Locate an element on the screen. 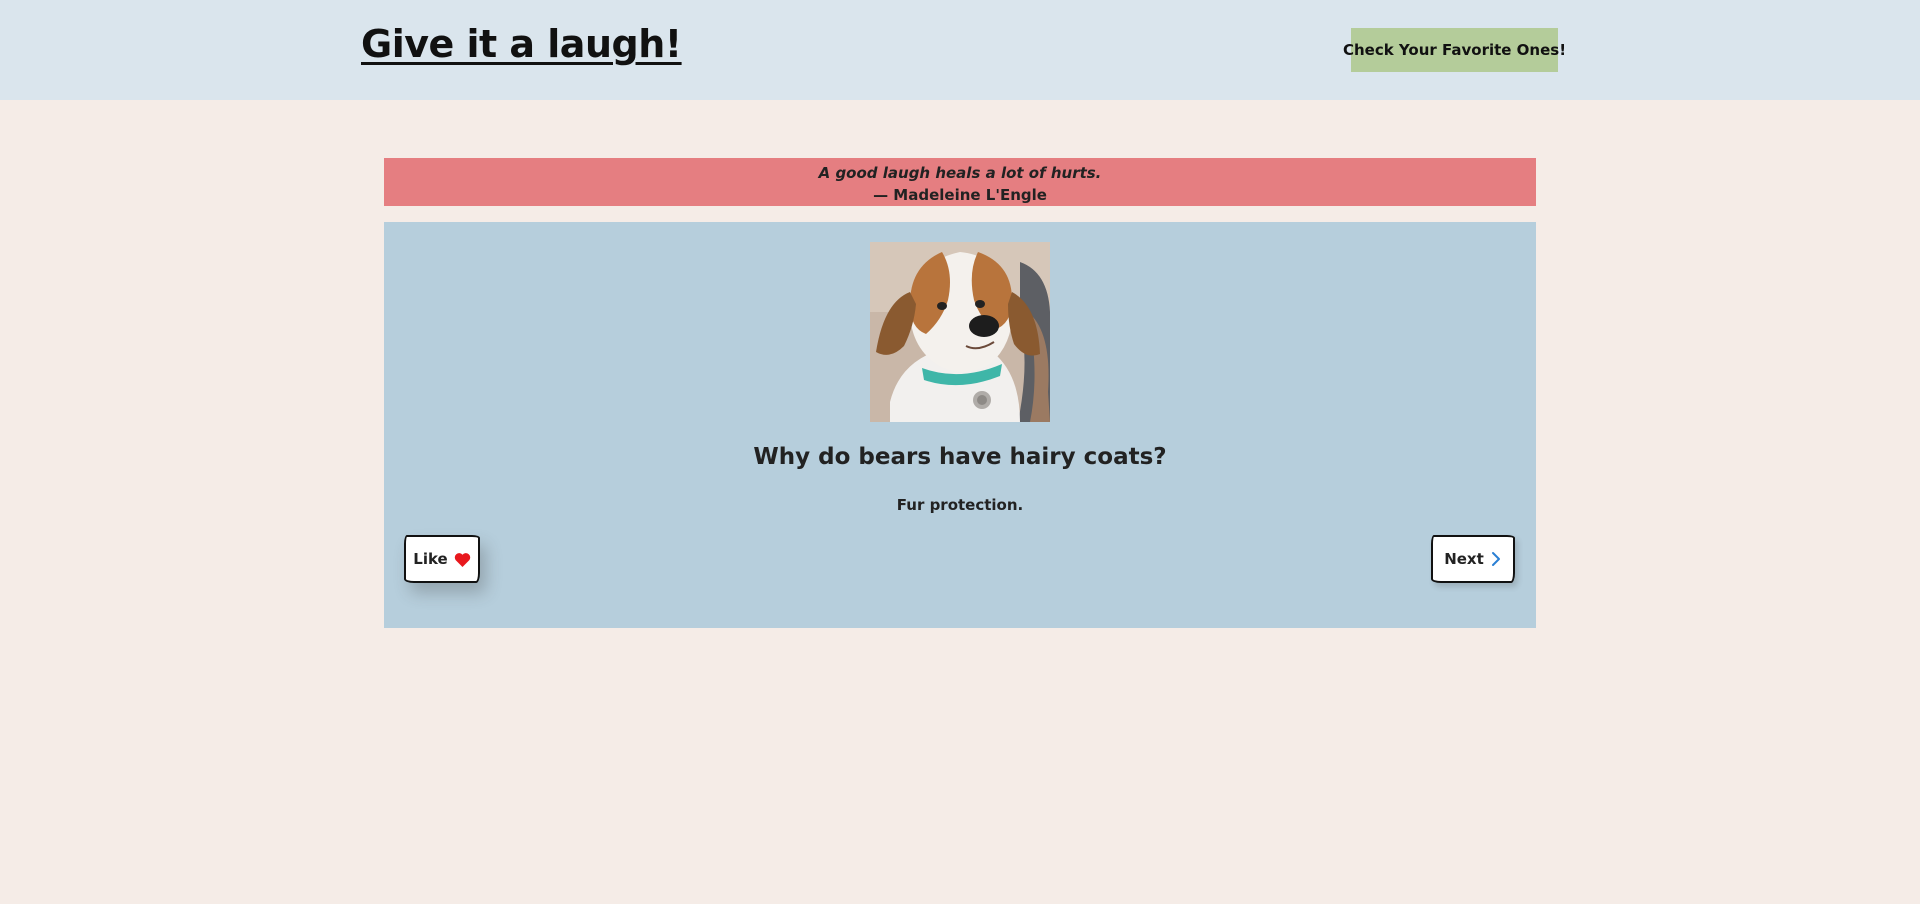 Image resolution: width=1920 pixels, height=904 pixels. joke-answer: Fur protection. is located at coordinates (960, 505).